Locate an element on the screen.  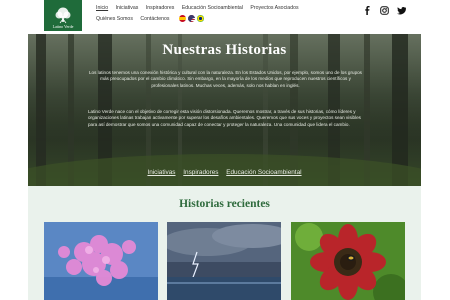
logo: Latino Verde is located at coordinates (63, 15).